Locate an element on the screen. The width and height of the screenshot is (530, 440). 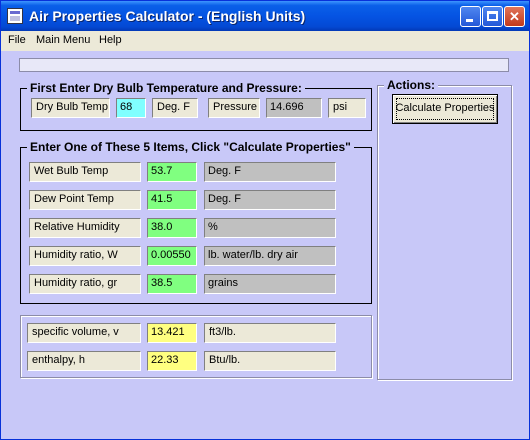
relative-humidity-unit: % is located at coordinates (270, 228).